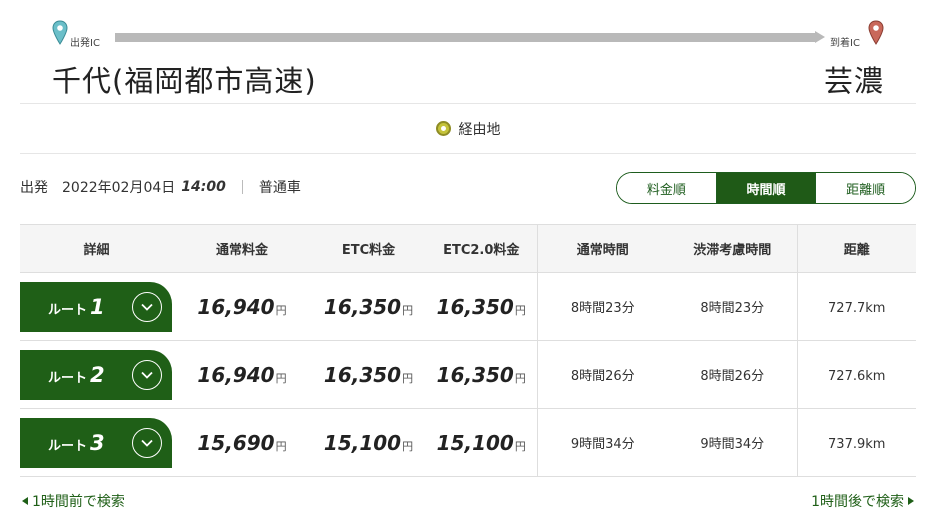 This screenshot has width=944, height=523. I want to click on route-number: 2, so click(97, 374).